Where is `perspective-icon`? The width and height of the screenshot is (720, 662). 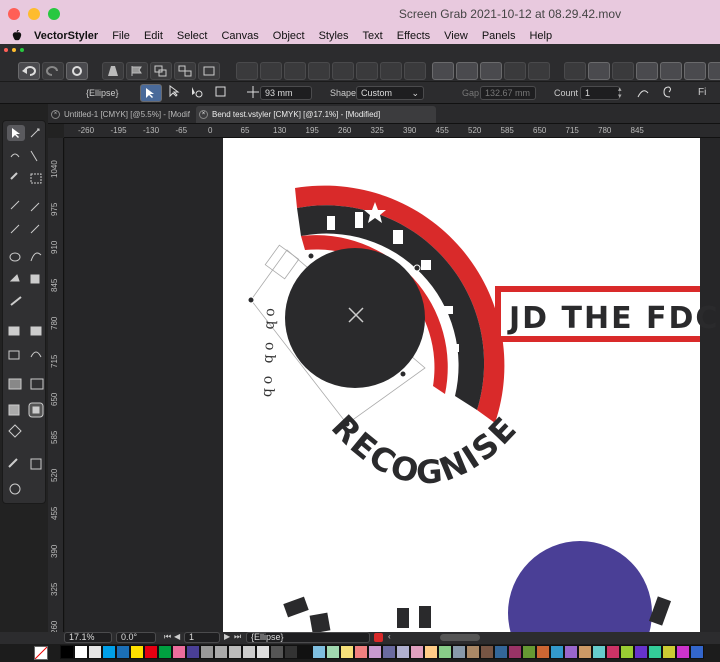
perspective-icon is located at coordinates (113, 71).